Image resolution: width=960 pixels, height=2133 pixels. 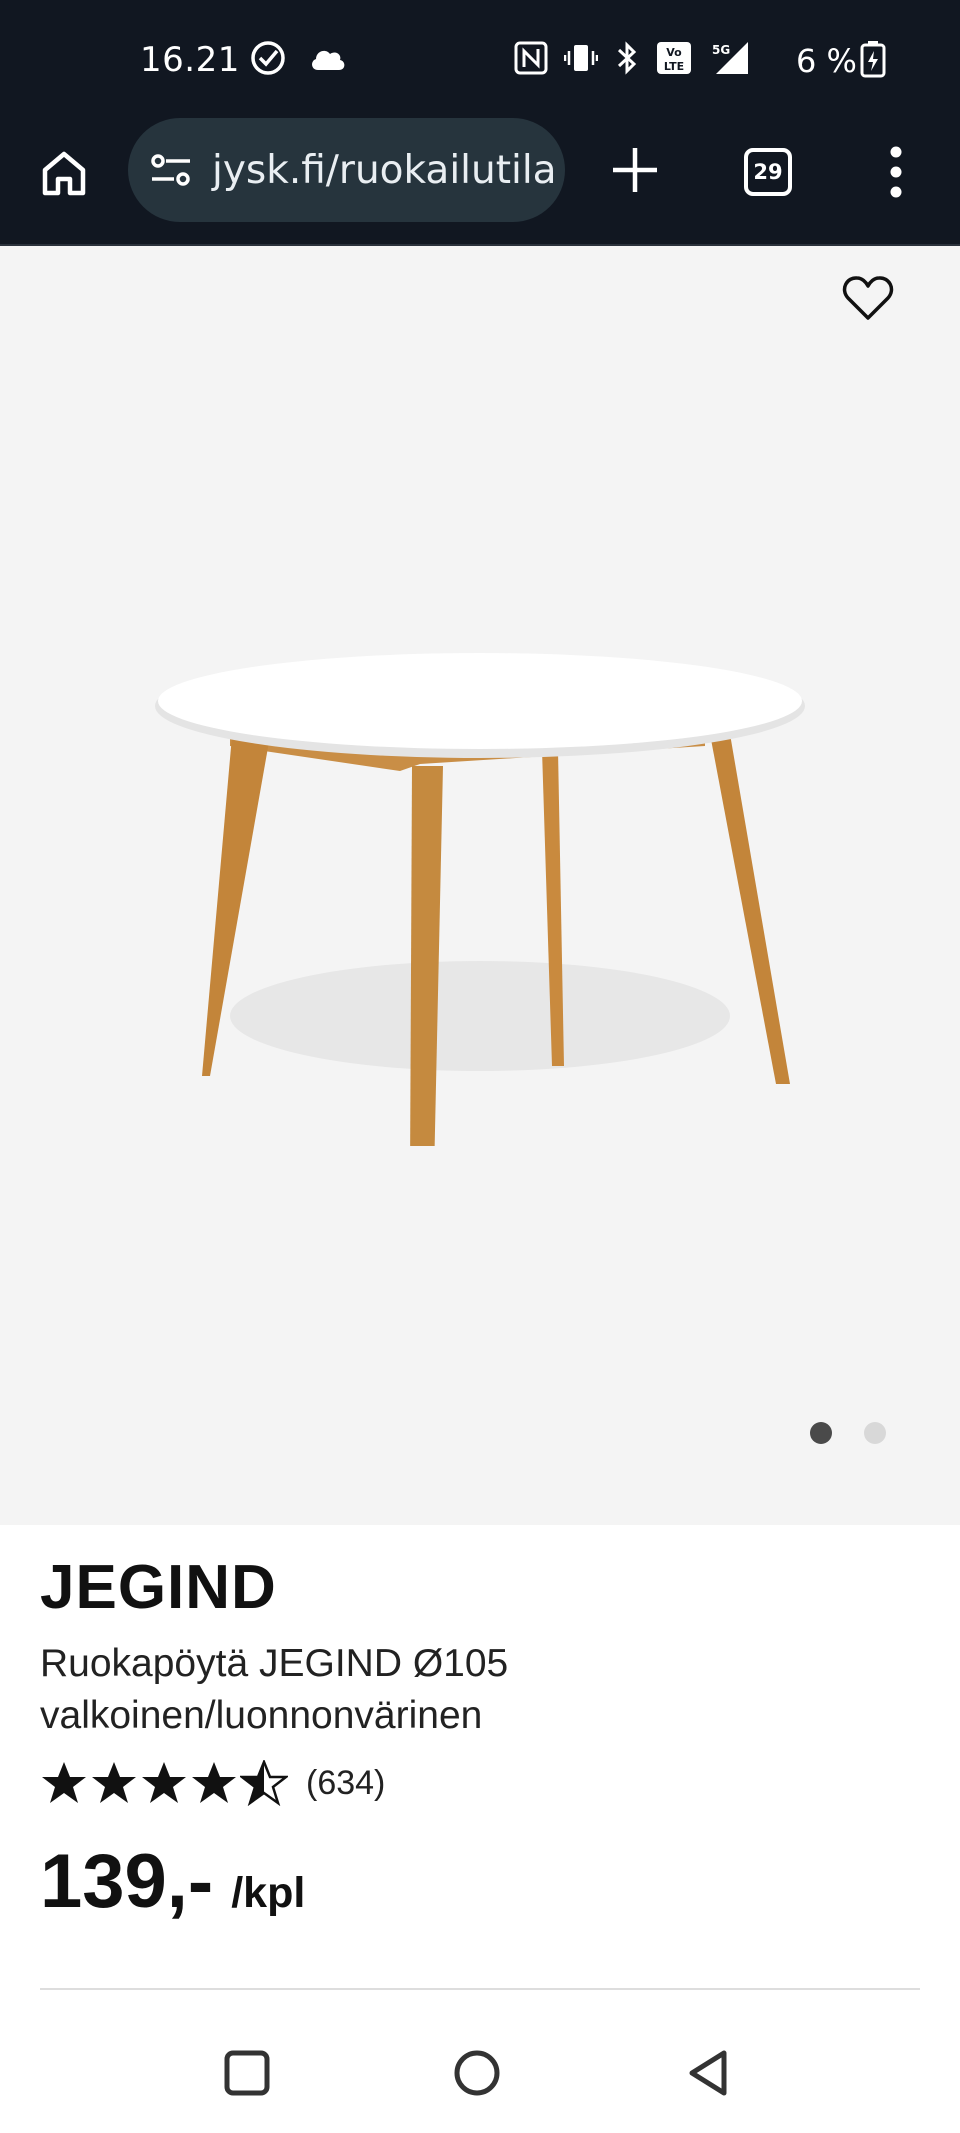 What do you see at coordinates (247, 2073) in the screenshot?
I see `recent-apps-icon` at bounding box center [247, 2073].